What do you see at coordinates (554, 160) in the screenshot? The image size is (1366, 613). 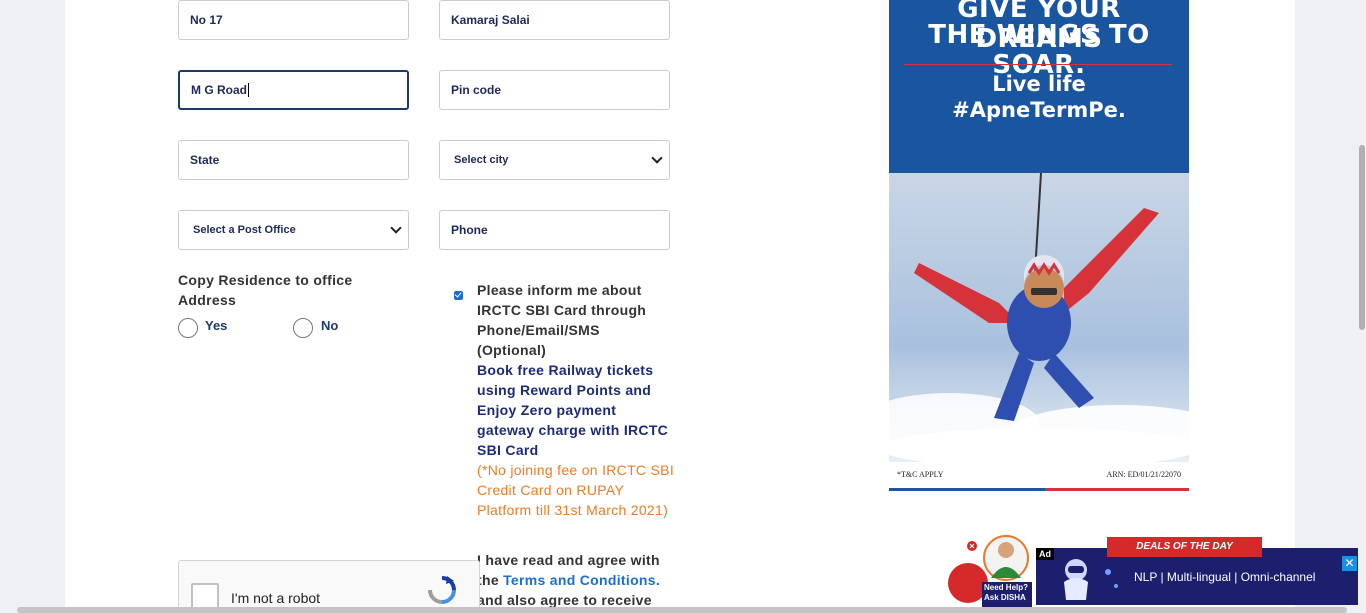 I see `city-select: Select city` at bounding box center [554, 160].